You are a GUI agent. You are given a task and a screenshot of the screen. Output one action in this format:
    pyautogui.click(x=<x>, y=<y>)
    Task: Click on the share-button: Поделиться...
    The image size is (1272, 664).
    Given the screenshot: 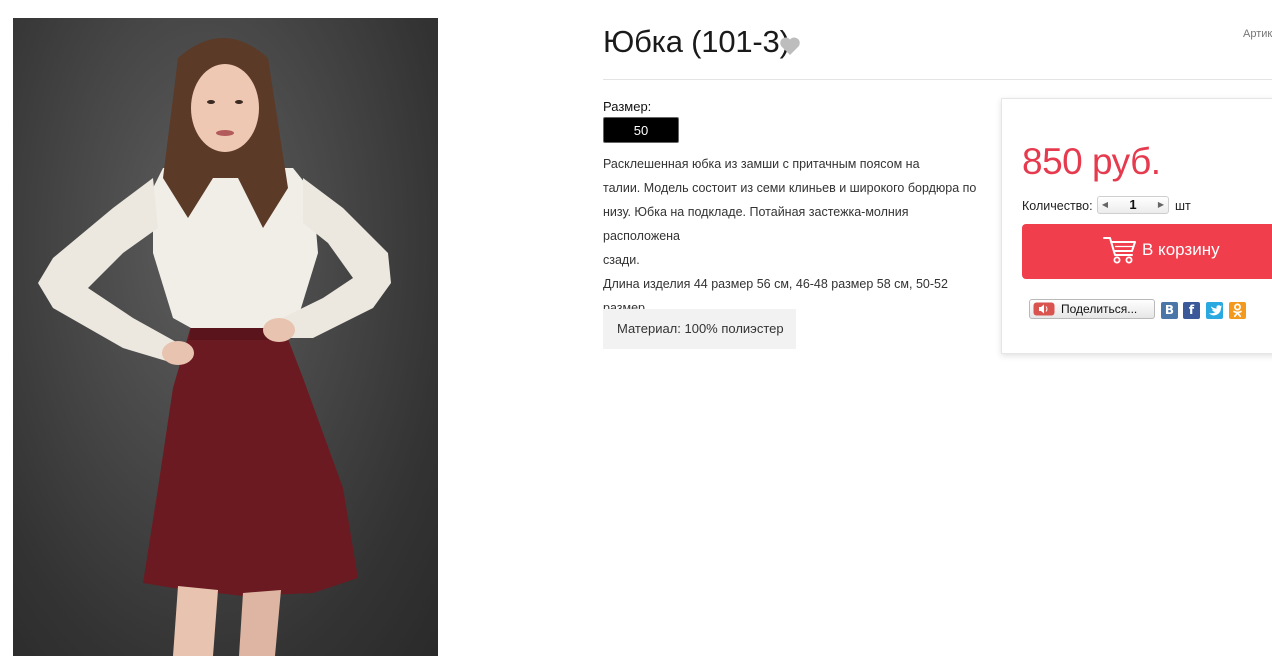 What is the action you would take?
    pyautogui.click(x=1092, y=309)
    